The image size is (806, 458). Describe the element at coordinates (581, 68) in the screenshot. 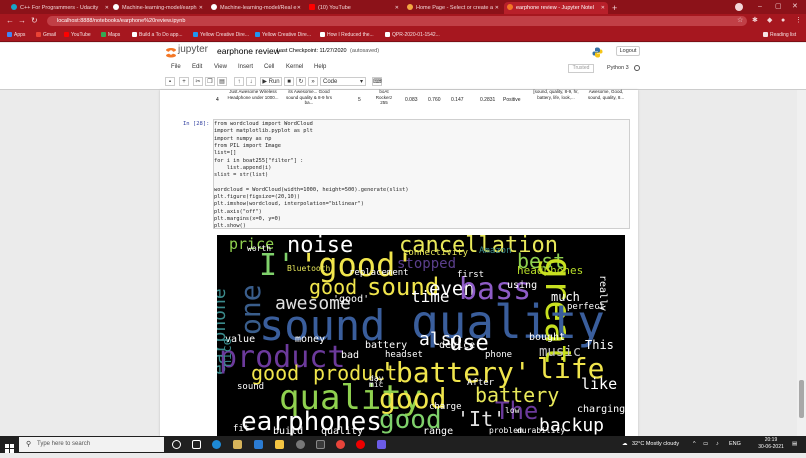

I see `trusted-badge: Trusted` at that location.